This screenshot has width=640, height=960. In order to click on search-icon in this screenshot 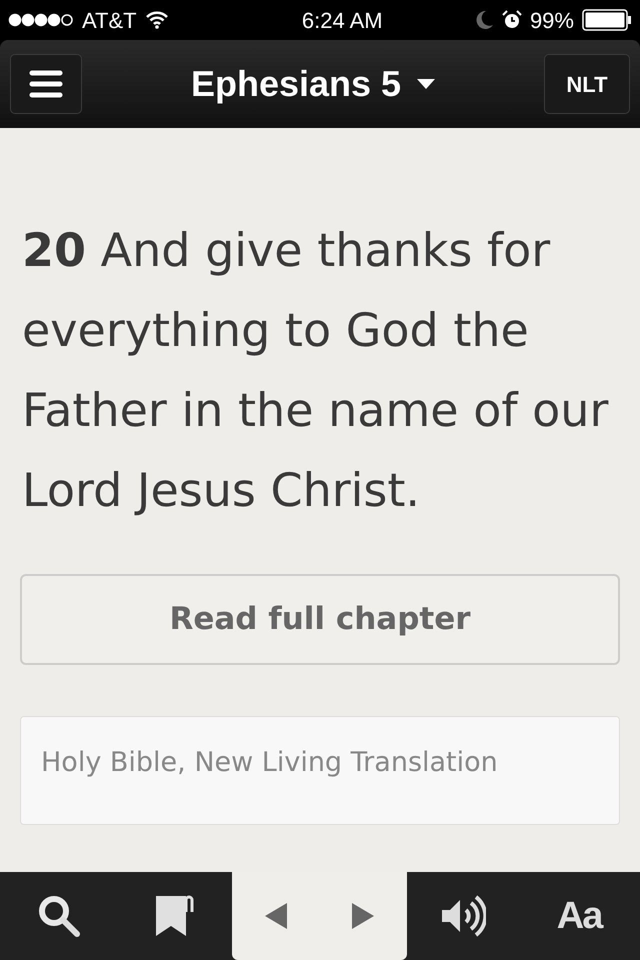, I will do `click(58, 916)`.